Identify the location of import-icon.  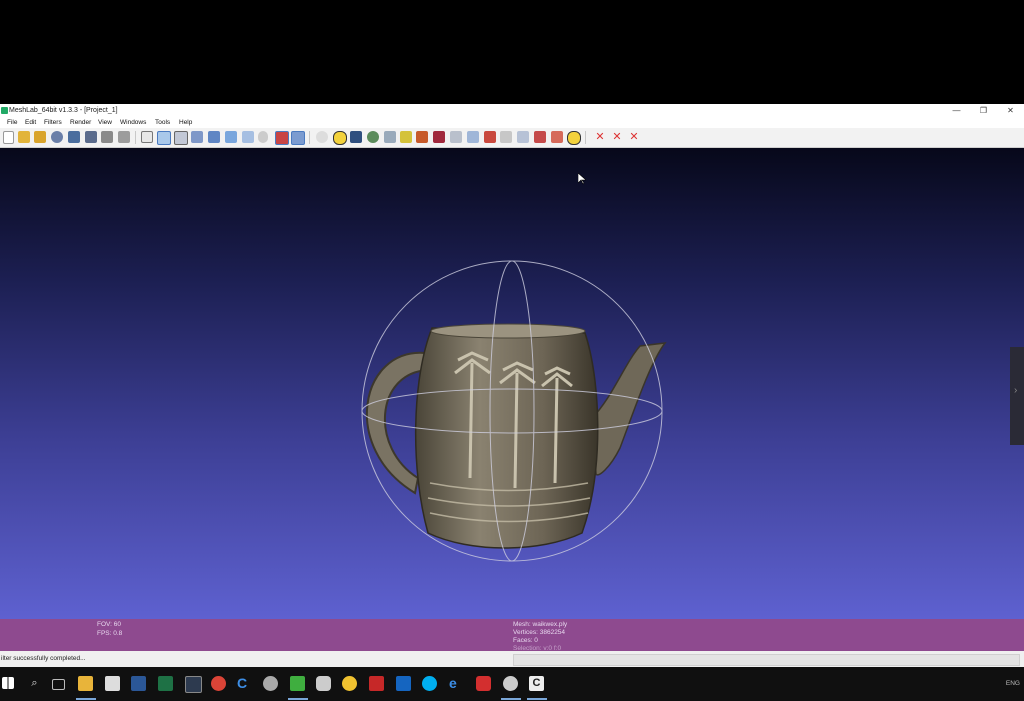
(74, 137).